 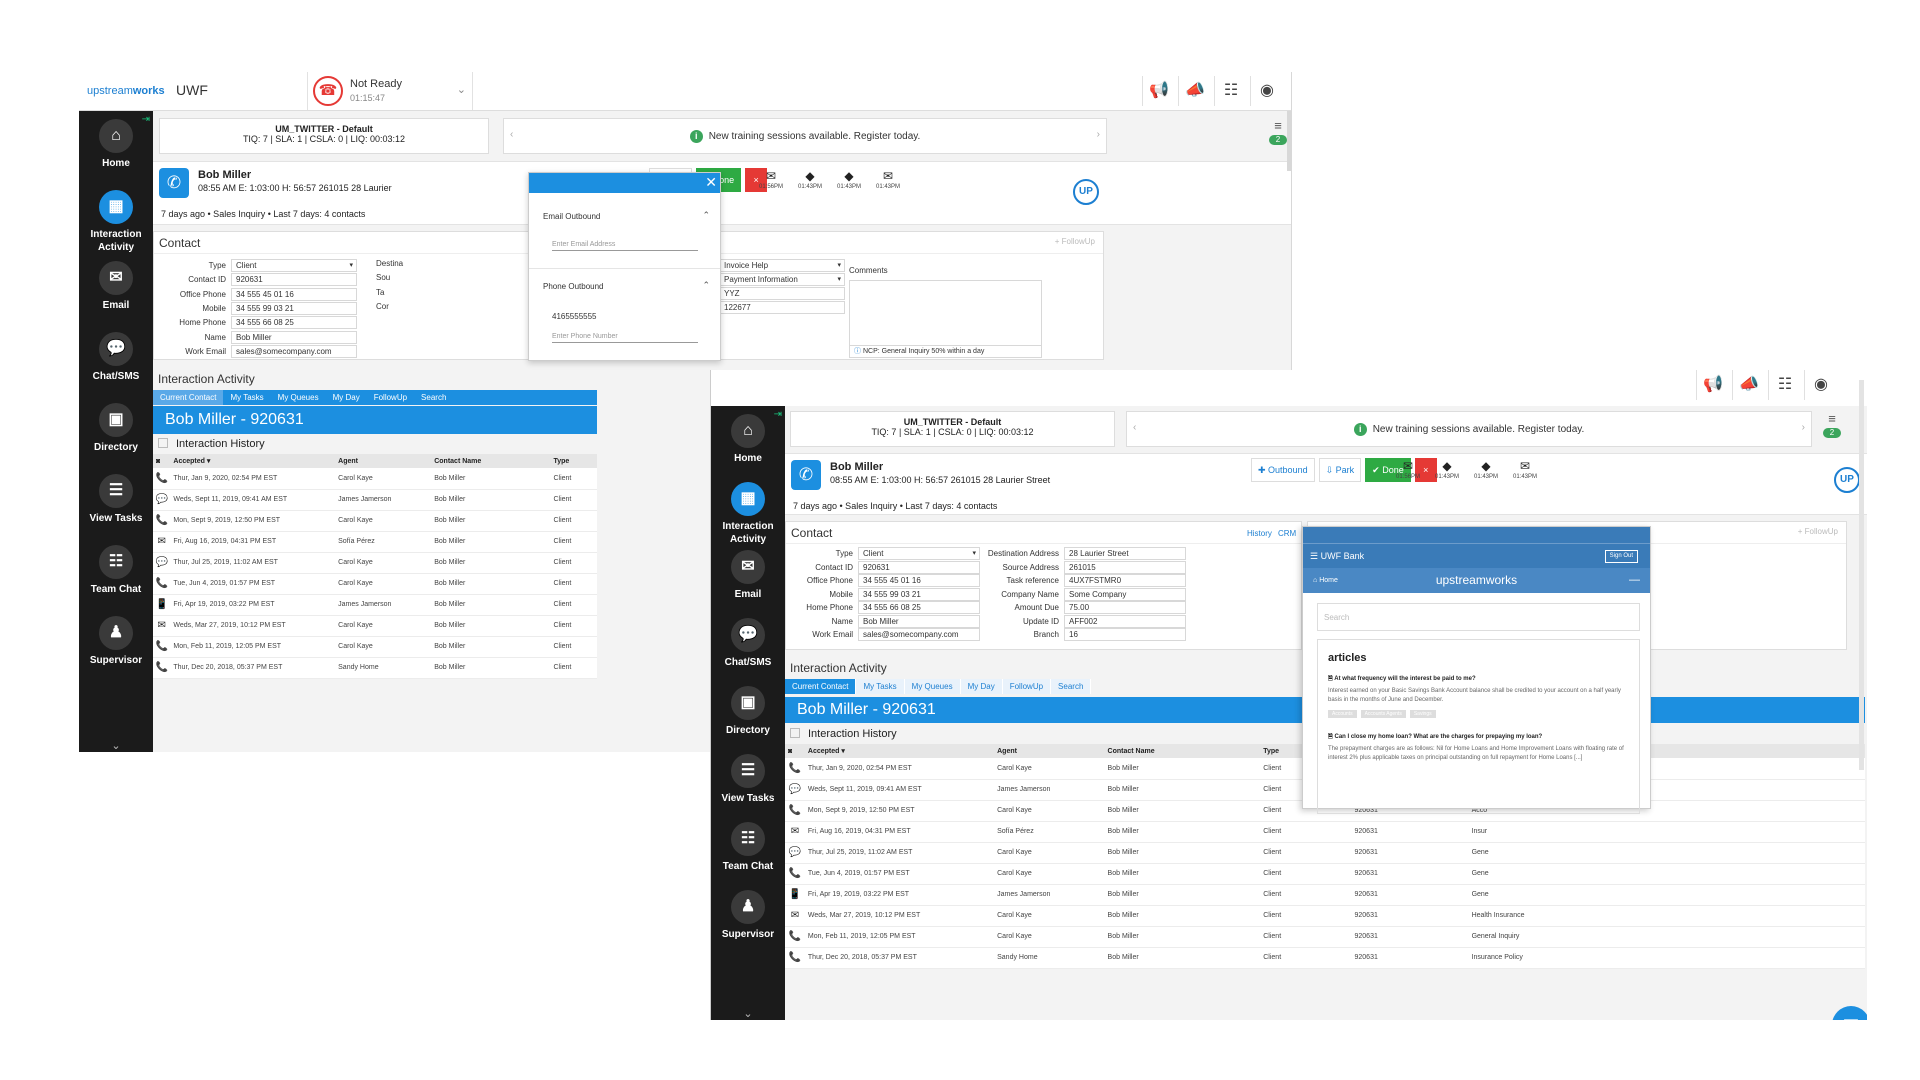 What do you see at coordinates (390, 91) in the screenshot?
I see `agent-status-dropdown: ☎ Not Ready 01:15:47 ⌄` at bounding box center [390, 91].